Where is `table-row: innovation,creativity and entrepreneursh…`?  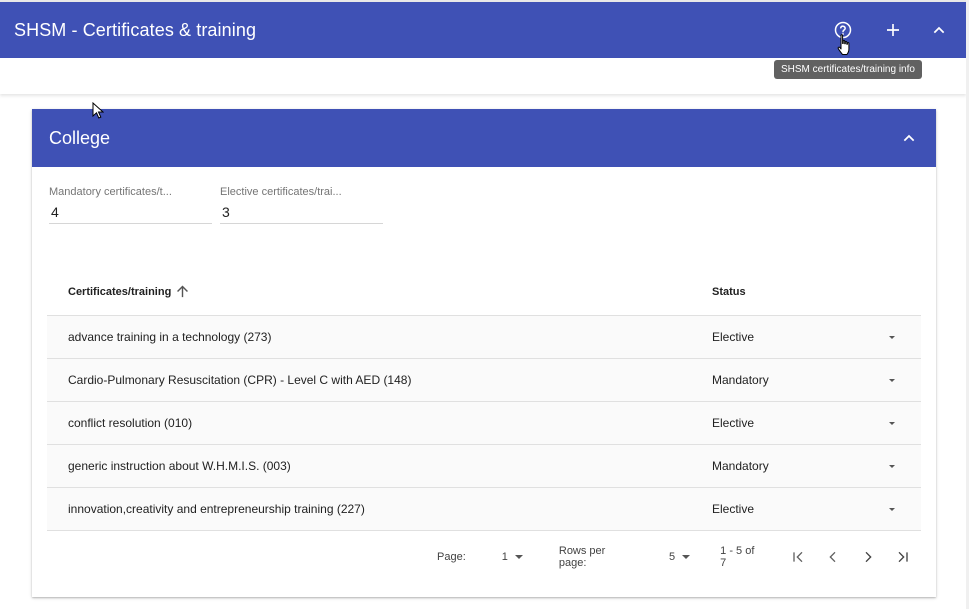 table-row: innovation,creativity and entrepreneursh… is located at coordinates (484, 509).